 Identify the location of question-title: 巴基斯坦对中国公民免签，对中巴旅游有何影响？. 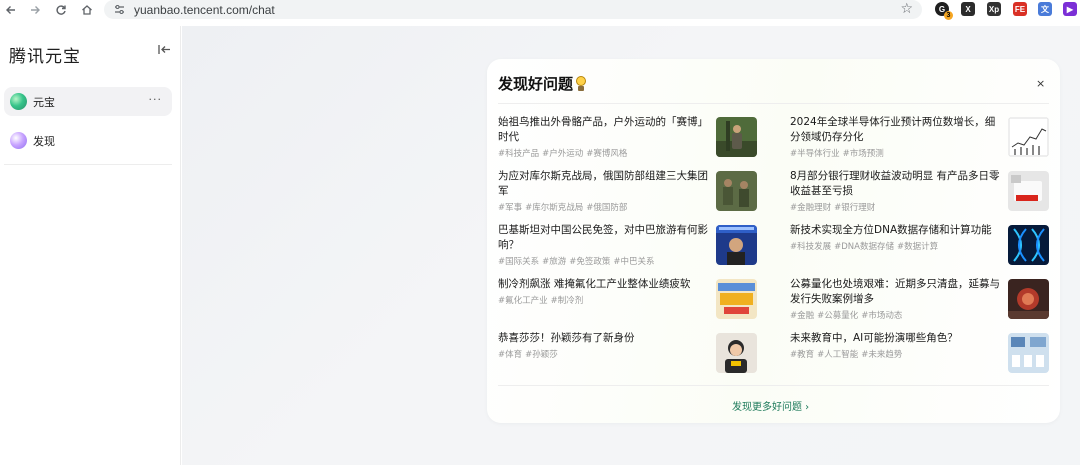
(605, 238).